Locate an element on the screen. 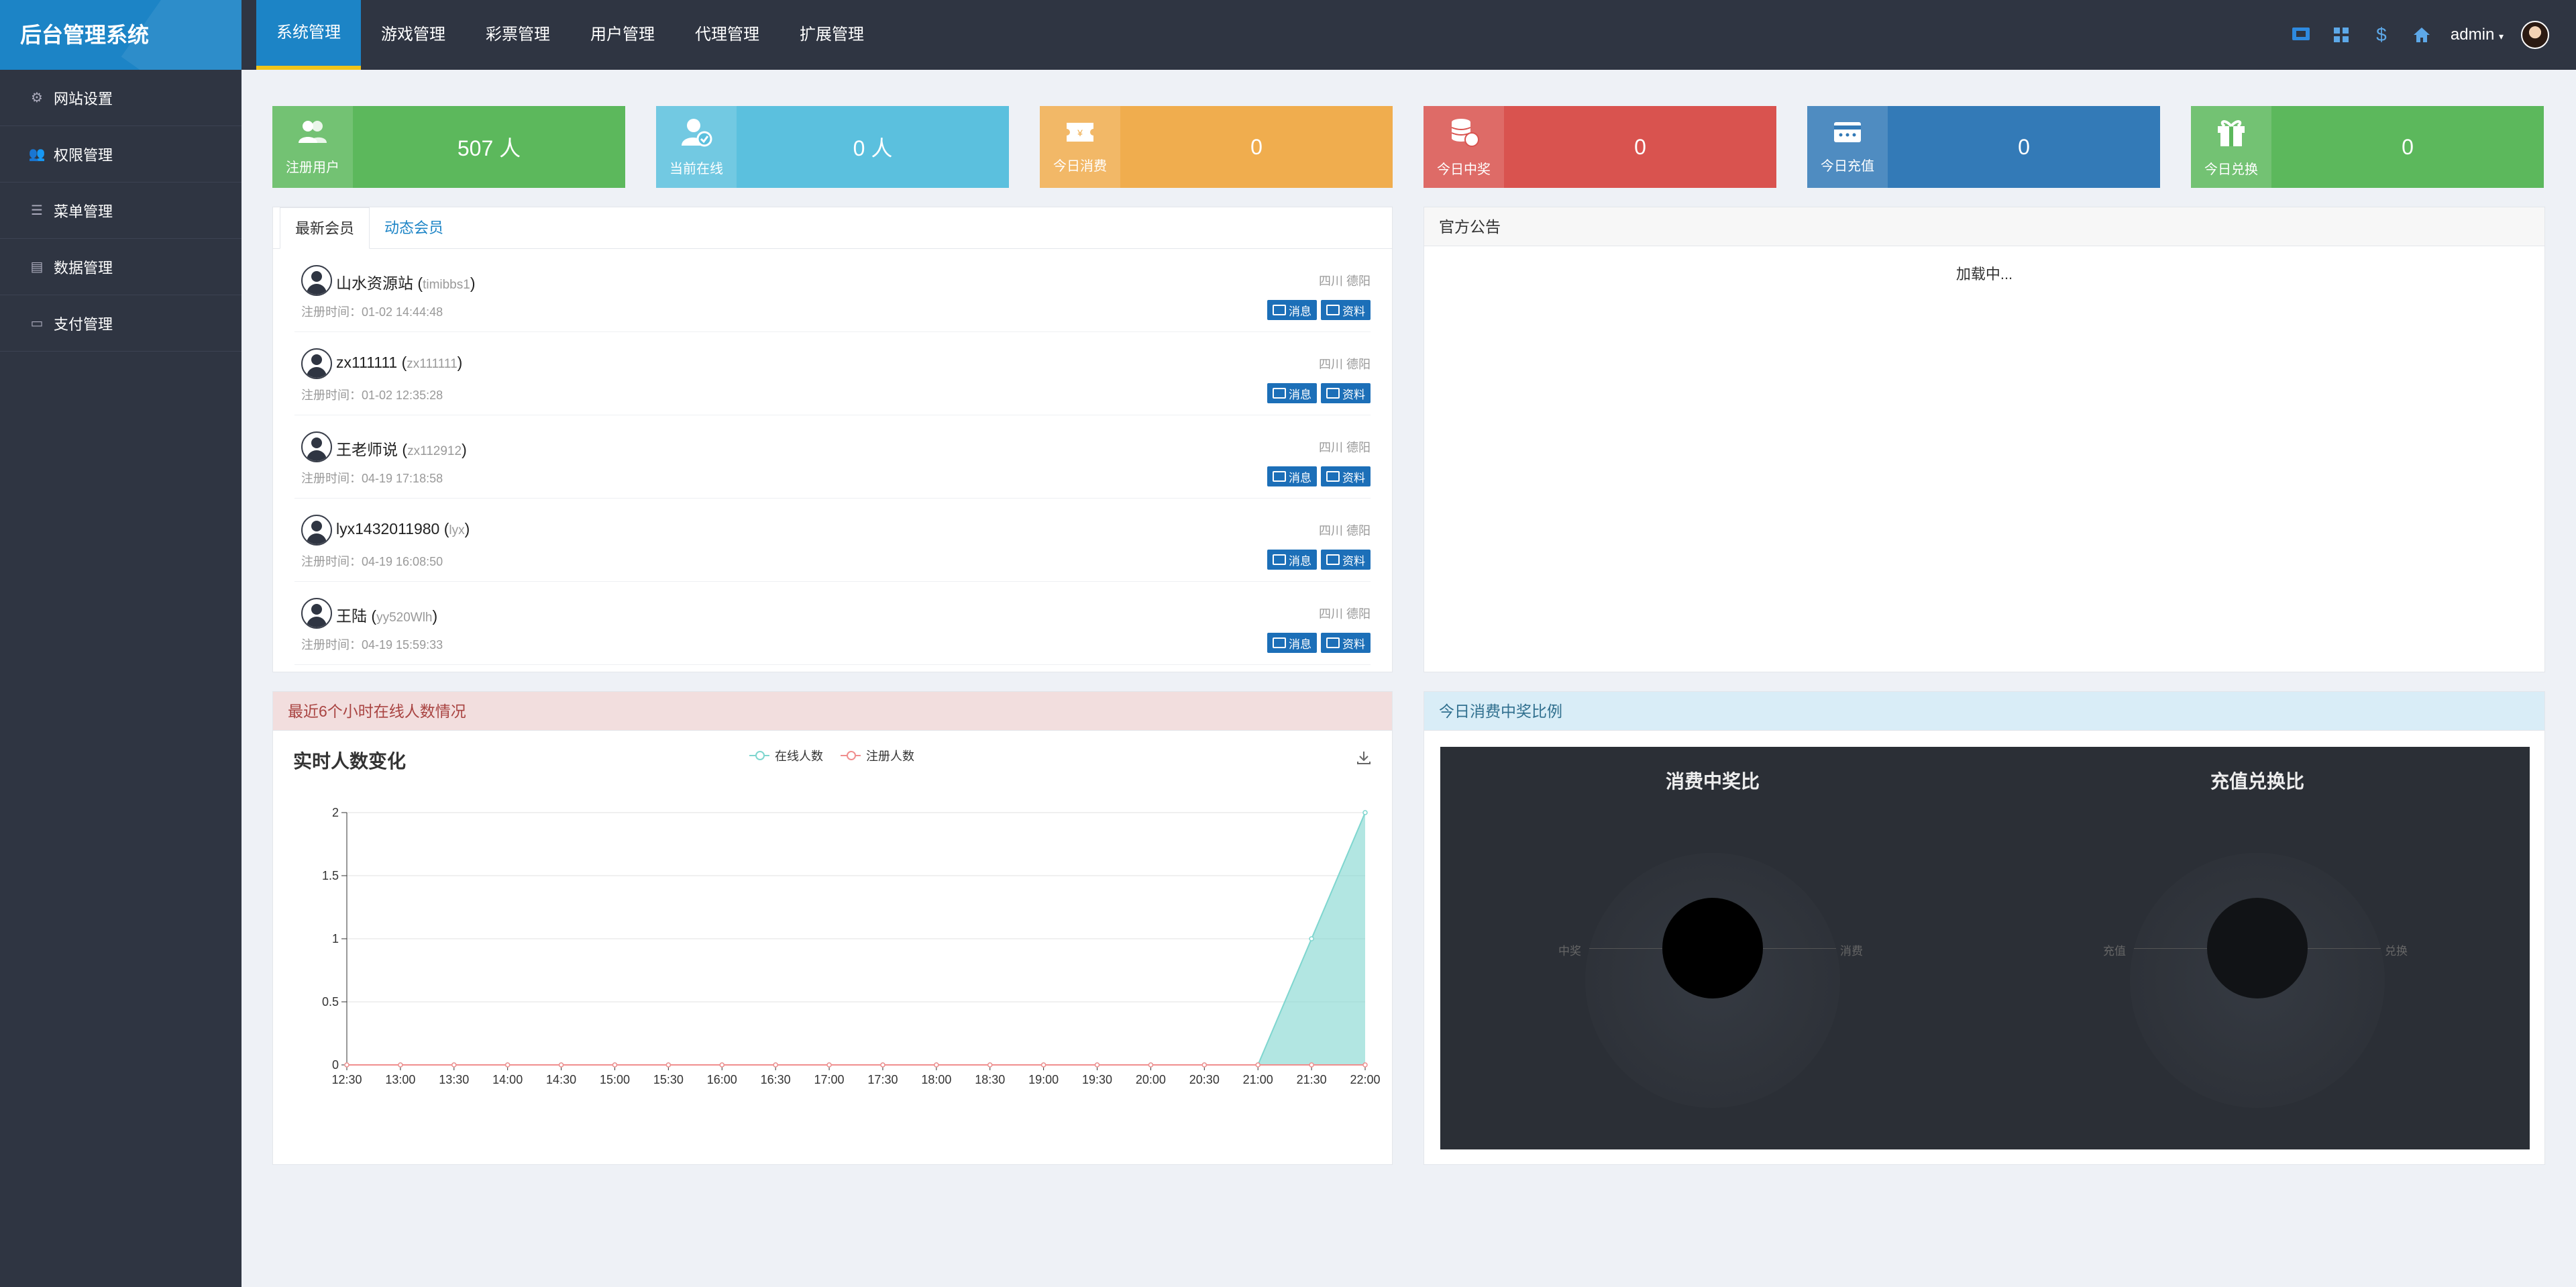 This screenshot has width=2576, height=1287. top-tab-agents: 代理管理 is located at coordinates (727, 35).